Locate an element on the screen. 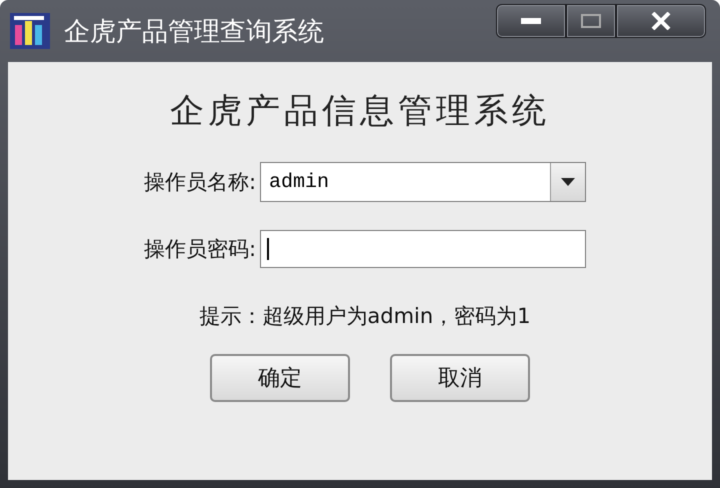  window-title: 企虎产品管理查询系统 is located at coordinates (194, 32).